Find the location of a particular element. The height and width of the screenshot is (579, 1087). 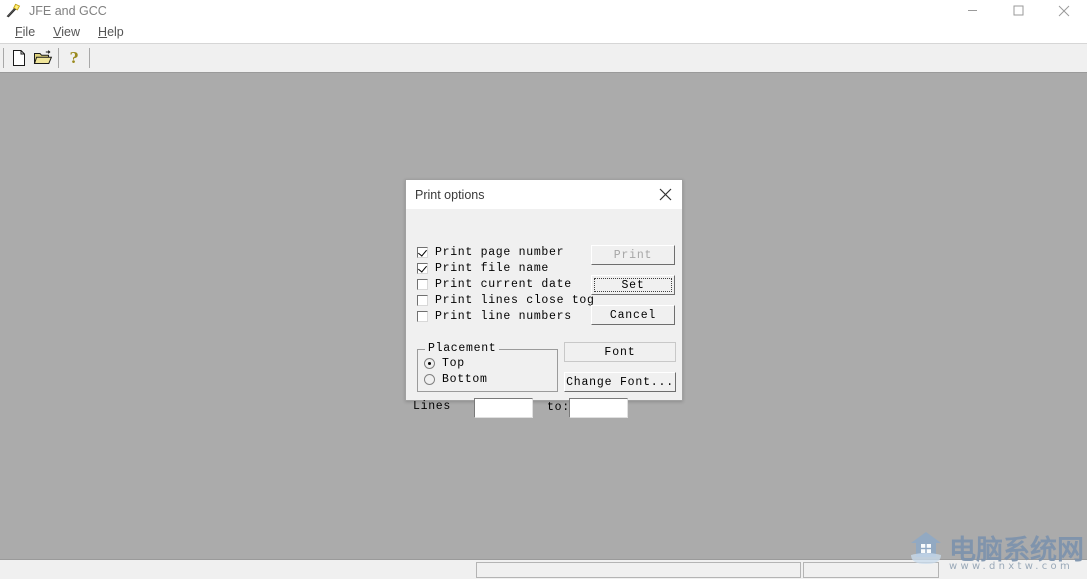

status-panel-secondary is located at coordinates (871, 570).